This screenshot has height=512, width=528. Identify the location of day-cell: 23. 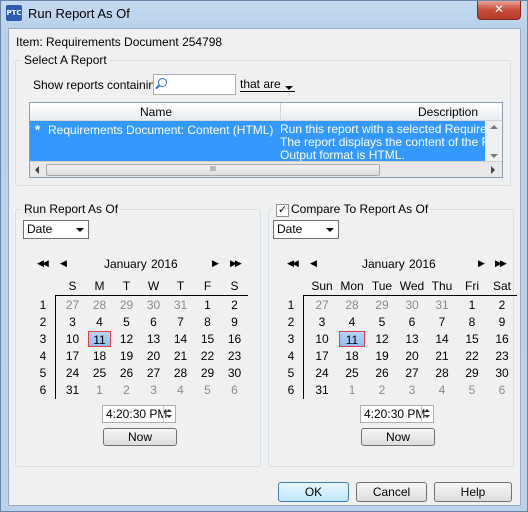
(502, 356).